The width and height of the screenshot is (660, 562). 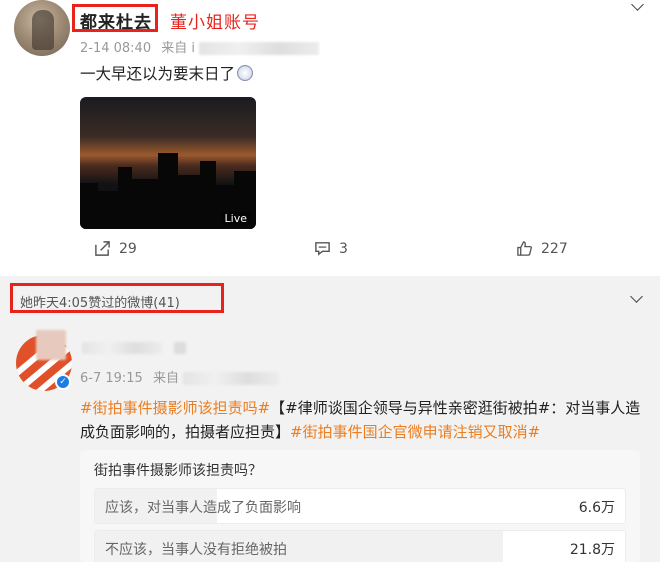 What do you see at coordinates (235, 218) in the screenshot?
I see `live-badge: Live` at bounding box center [235, 218].